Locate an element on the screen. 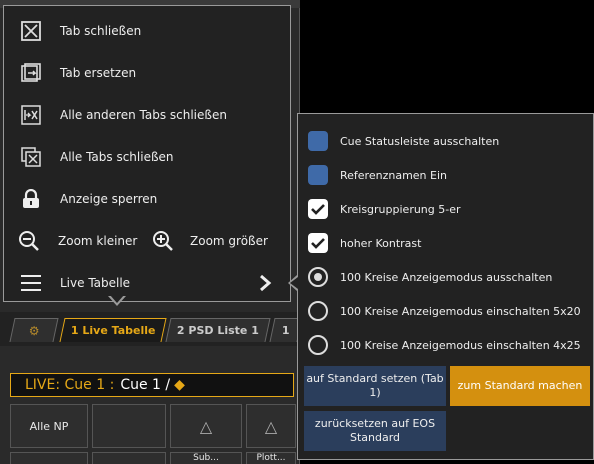 This screenshot has height=464, width=594. menu-item-label: Live Tabelle is located at coordinates (95, 283).